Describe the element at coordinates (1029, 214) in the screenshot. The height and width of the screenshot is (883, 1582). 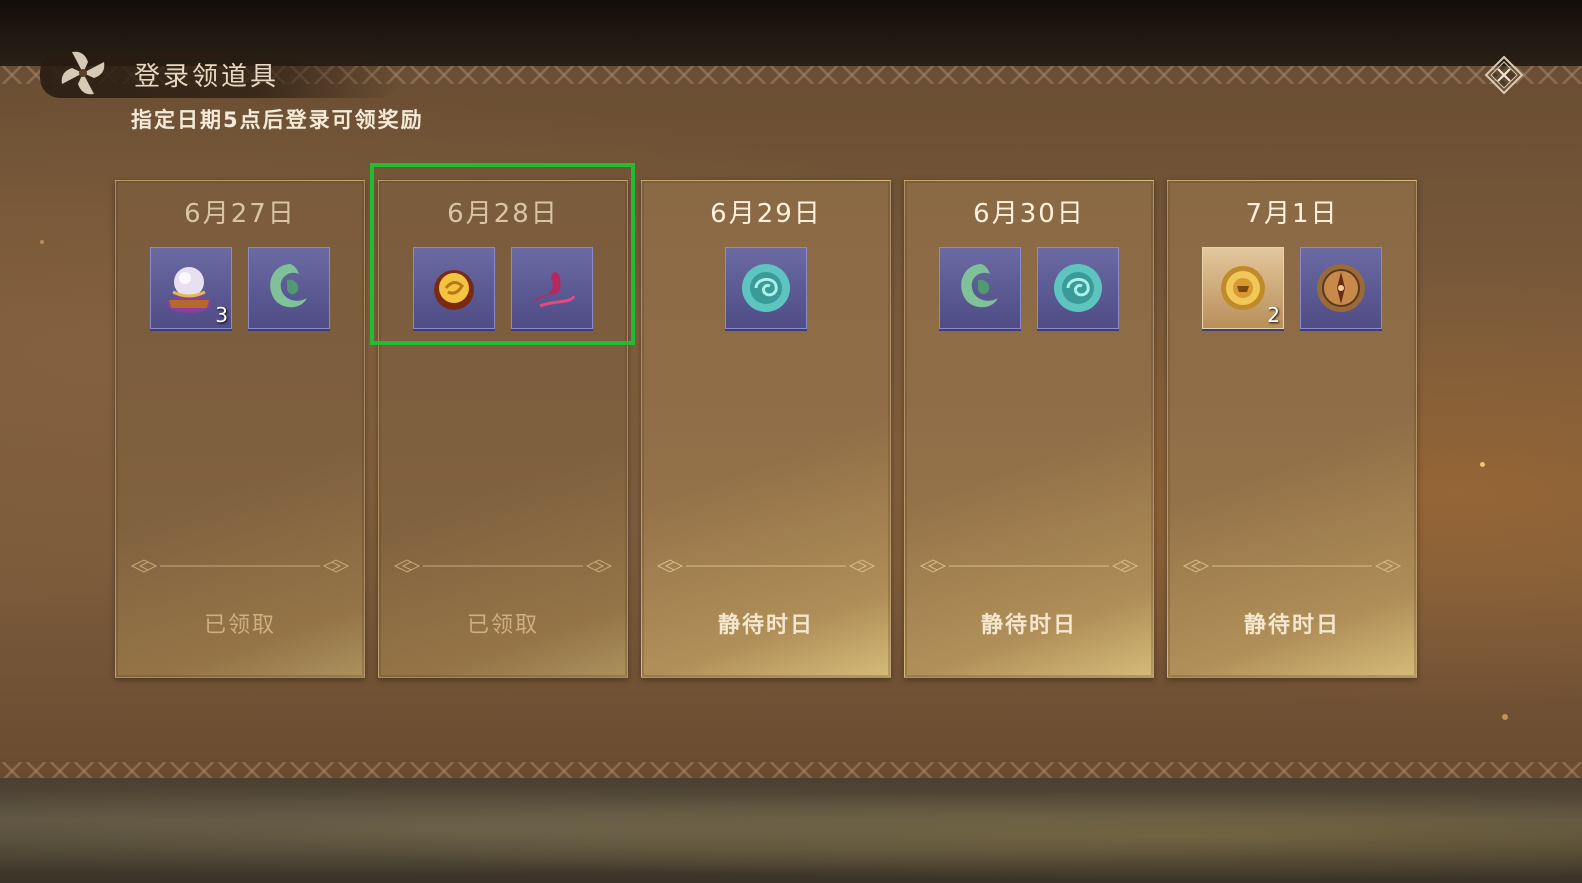
I see `day-date: 6月30日` at that location.